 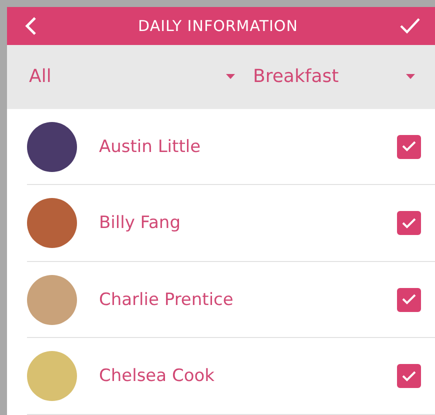 What do you see at coordinates (157, 376) in the screenshot?
I see `child-name: Chelsea Cook` at bounding box center [157, 376].